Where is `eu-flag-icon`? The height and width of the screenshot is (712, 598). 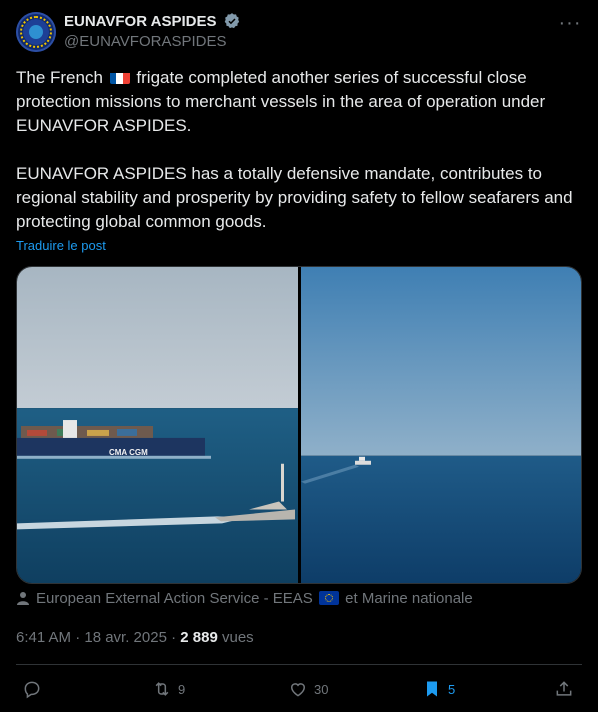 eu-flag-icon is located at coordinates (328, 598).